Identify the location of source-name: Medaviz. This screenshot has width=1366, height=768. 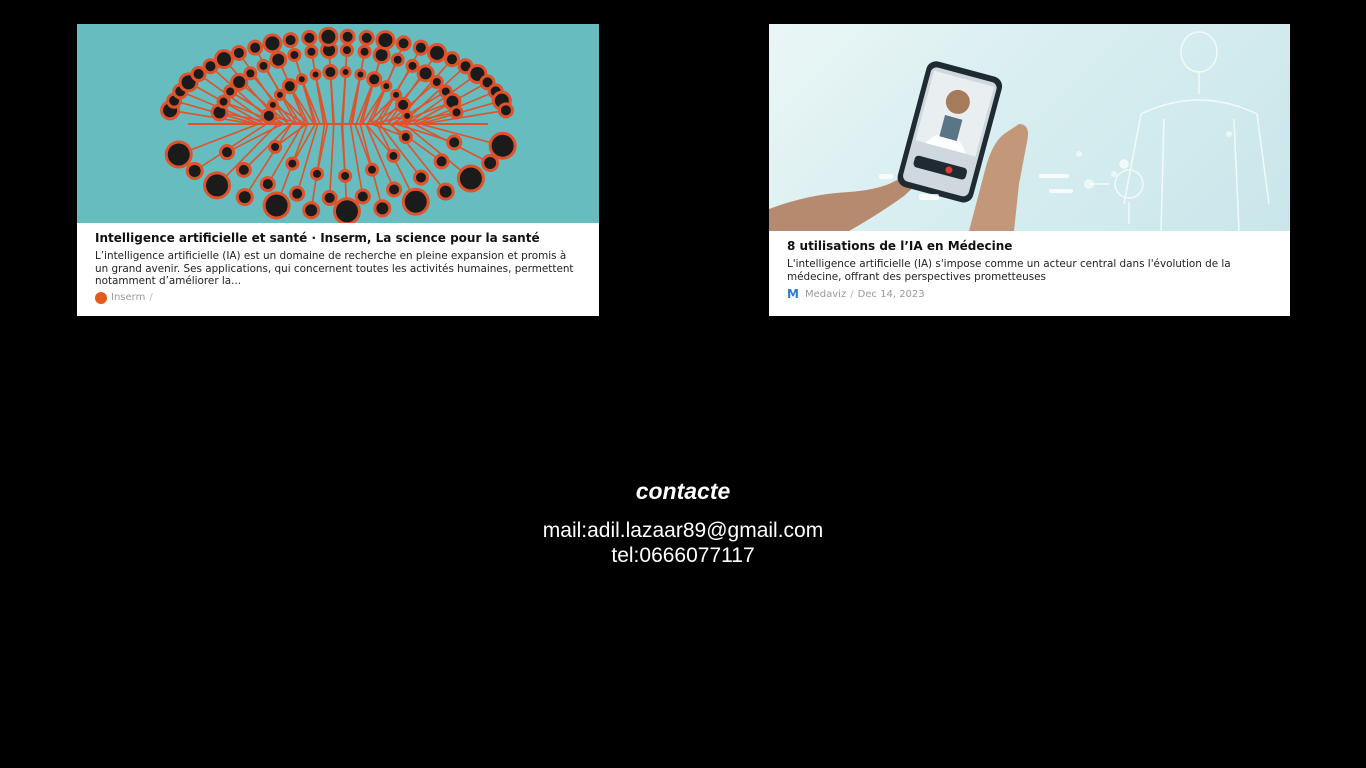
(826, 294).